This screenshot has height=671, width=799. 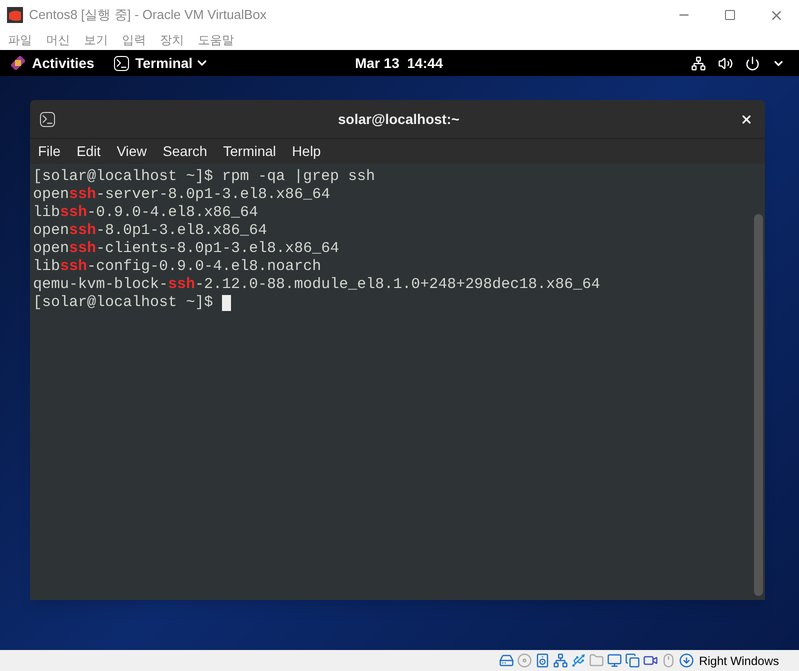 I want to click on terminal-line: openssh-clients-8.0p1-3.el8.x86_64, so click(x=186, y=249).